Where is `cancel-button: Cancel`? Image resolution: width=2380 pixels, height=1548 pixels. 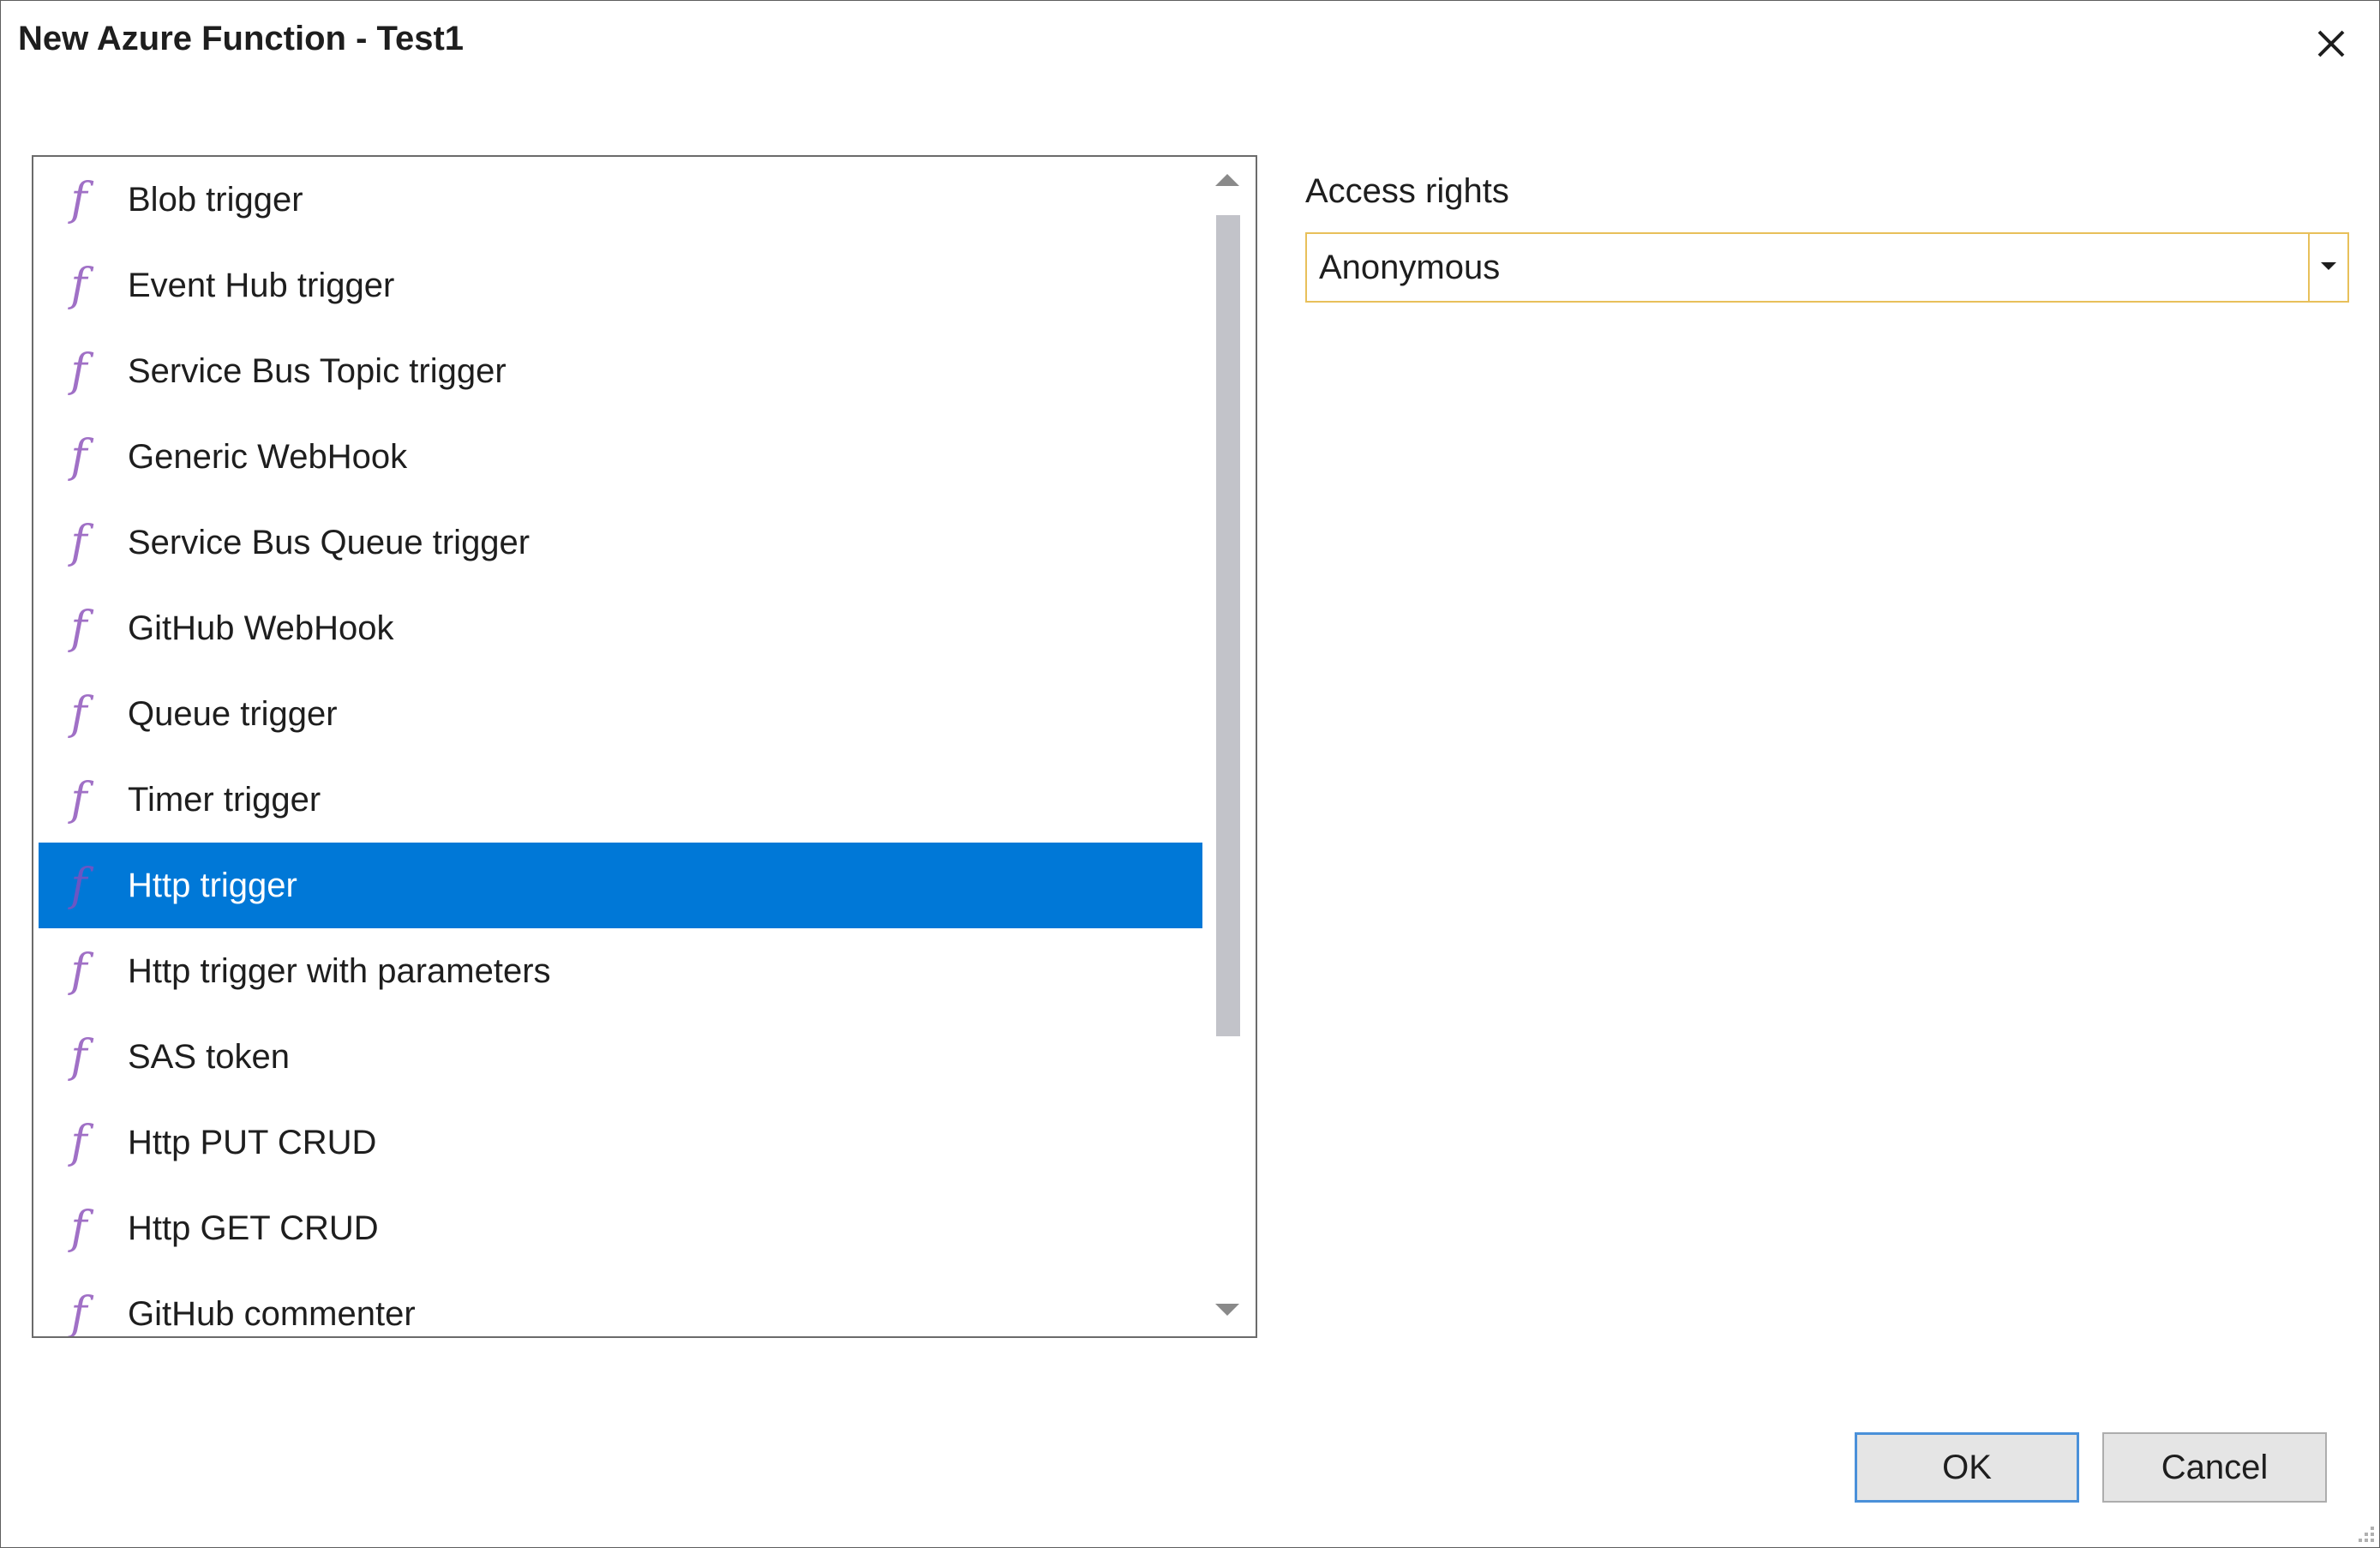
cancel-button: Cancel is located at coordinates (2215, 1467).